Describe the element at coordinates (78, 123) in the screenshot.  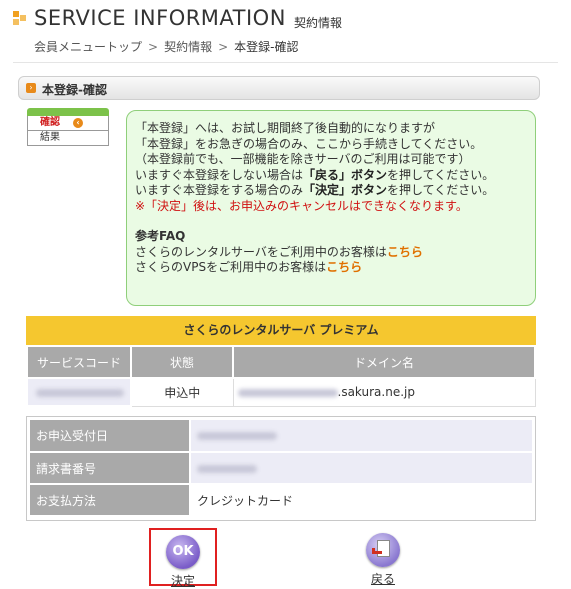
I see `arrow-left-icon: ‹` at that location.